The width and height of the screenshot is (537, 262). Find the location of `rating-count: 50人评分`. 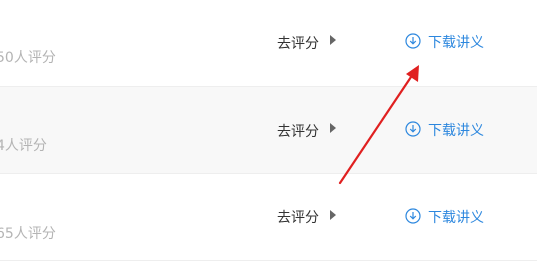

rating-count: 50人评分 is located at coordinates (28, 58).